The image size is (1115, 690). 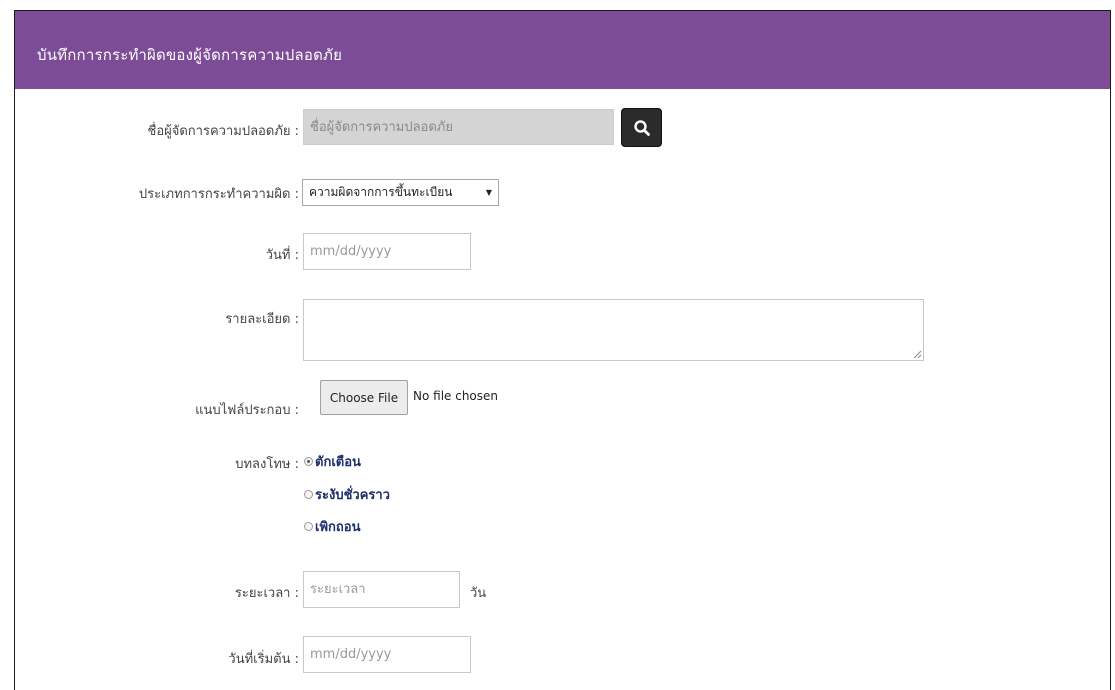 I want to click on manager-name-label: ชื่อผู้จัดการความปลอดภัย :, so click(x=223, y=131).